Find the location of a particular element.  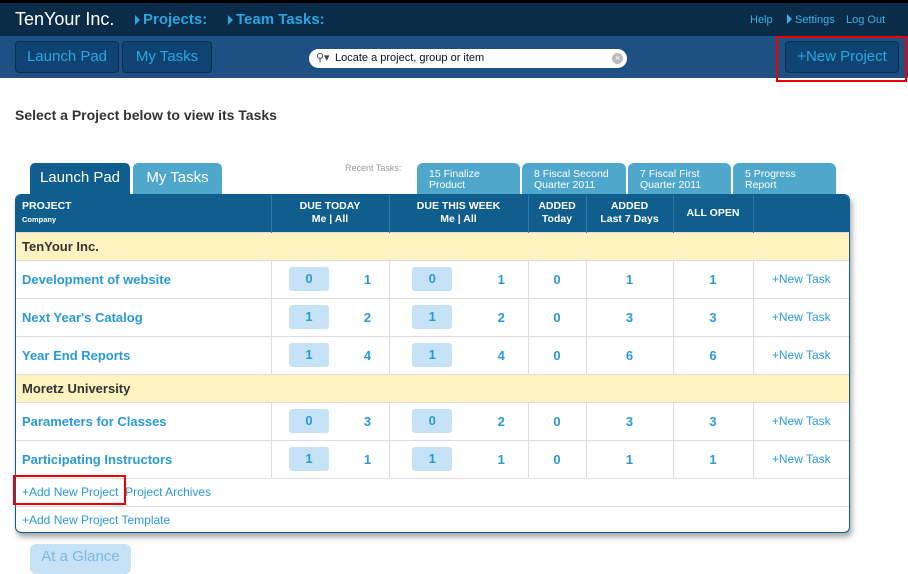

recent-task-tab: 15 Finalize Product is located at coordinates (468, 179).